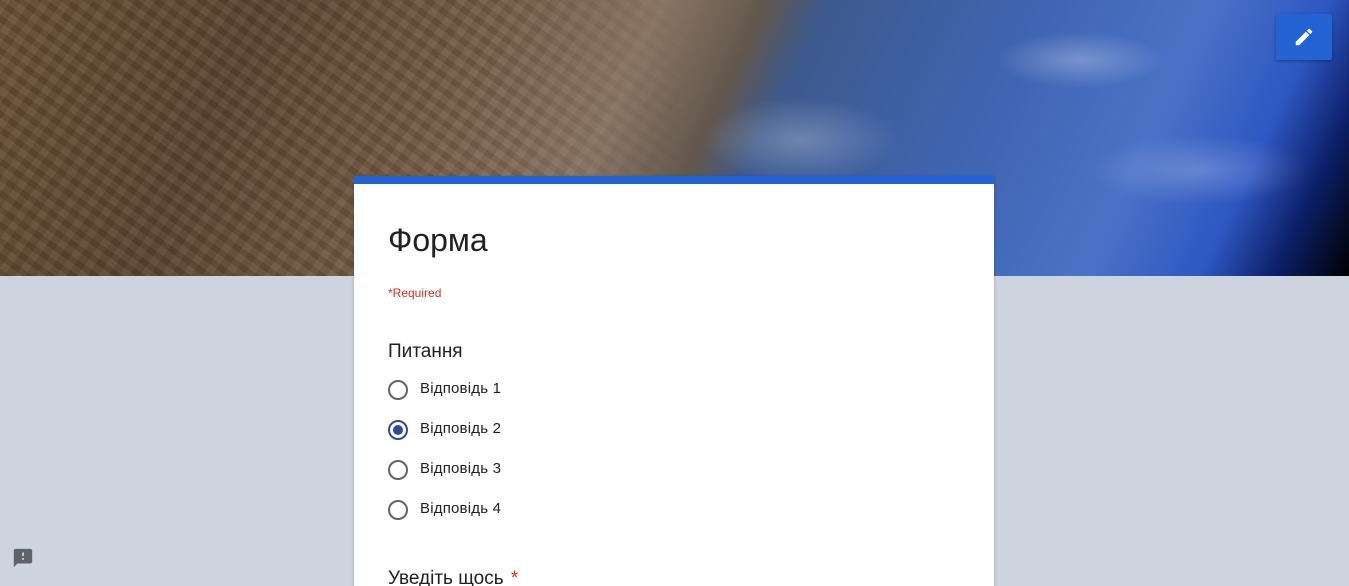 The width and height of the screenshot is (1349, 586). I want to click on required-note: *Required, so click(415, 293).